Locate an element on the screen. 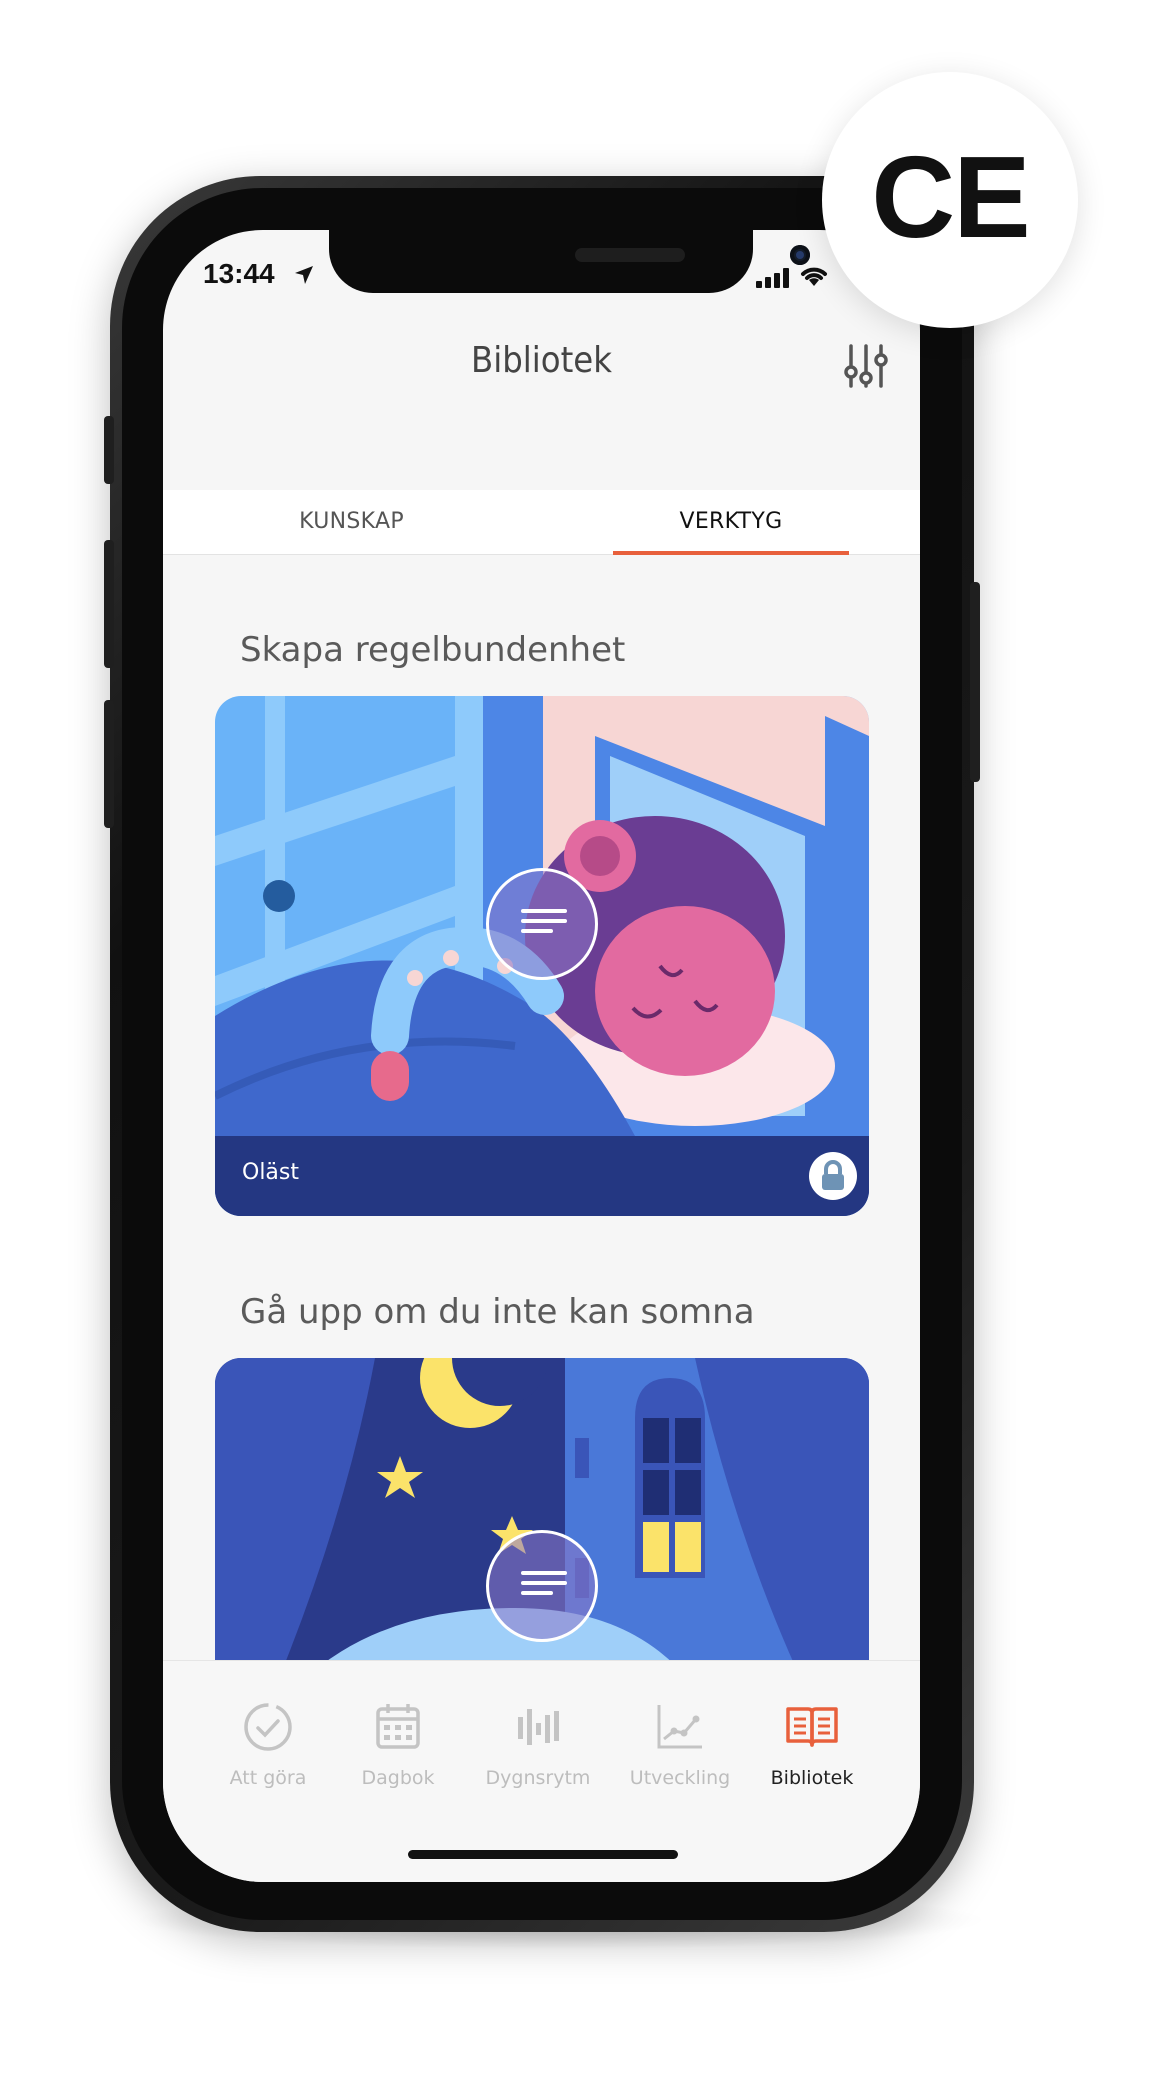 The image size is (1156, 2086). sliders-icon is located at coordinates (866, 366).